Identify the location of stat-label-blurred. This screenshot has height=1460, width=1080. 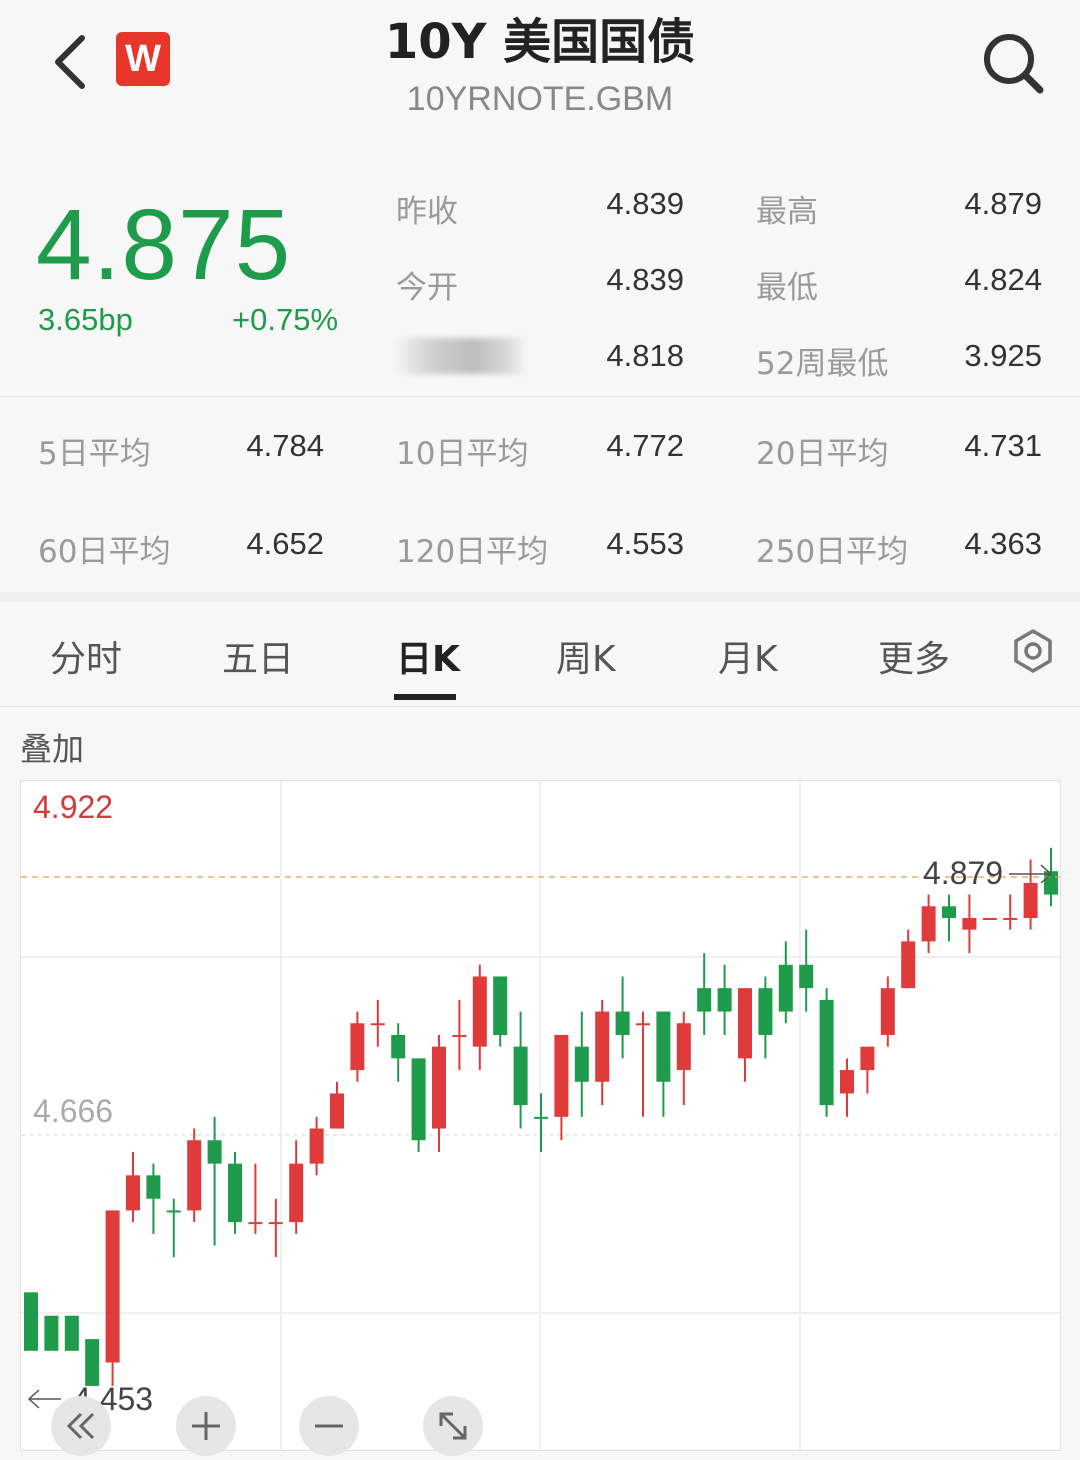
(460, 356).